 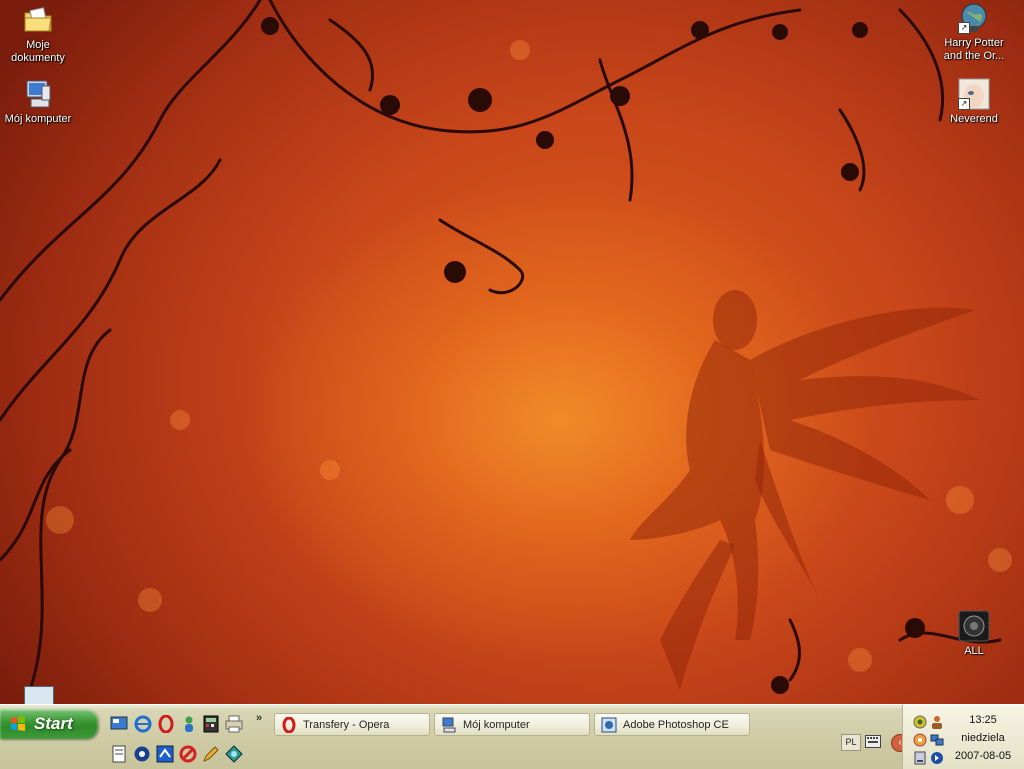 What do you see at coordinates (188, 754) in the screenshot?
I see `block-icon` at bounding box center [188, 754].